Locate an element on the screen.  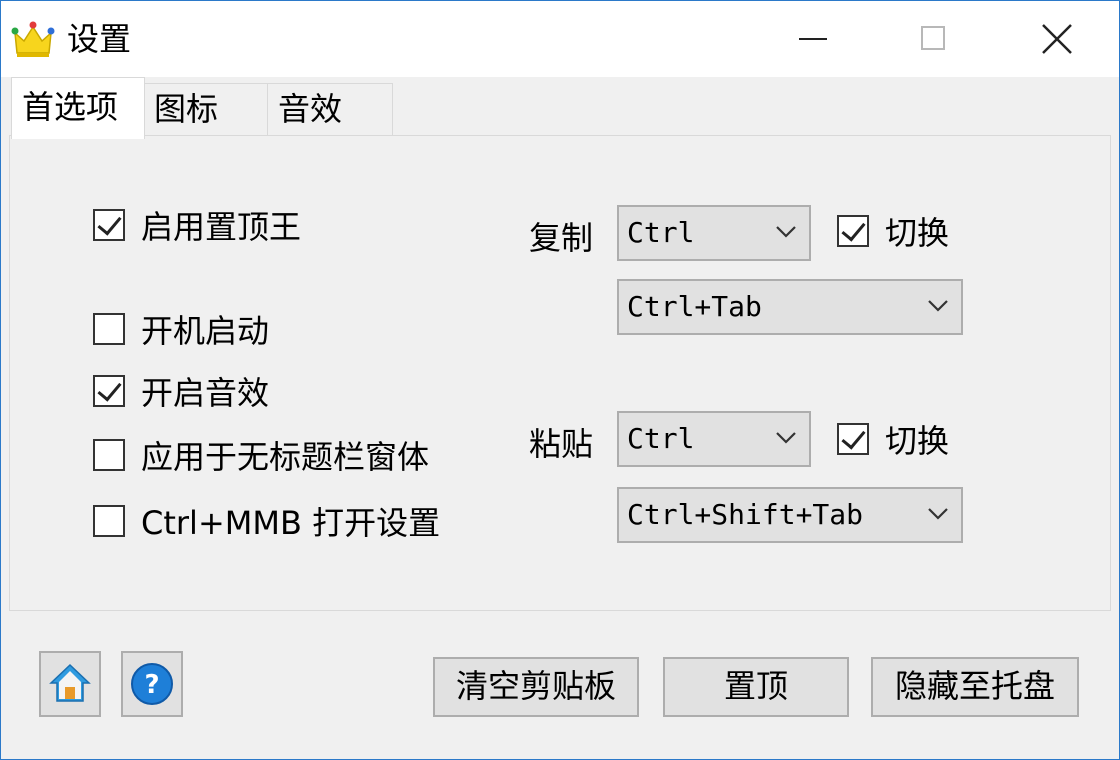
minimize-button is located at coordinates (812, 39).